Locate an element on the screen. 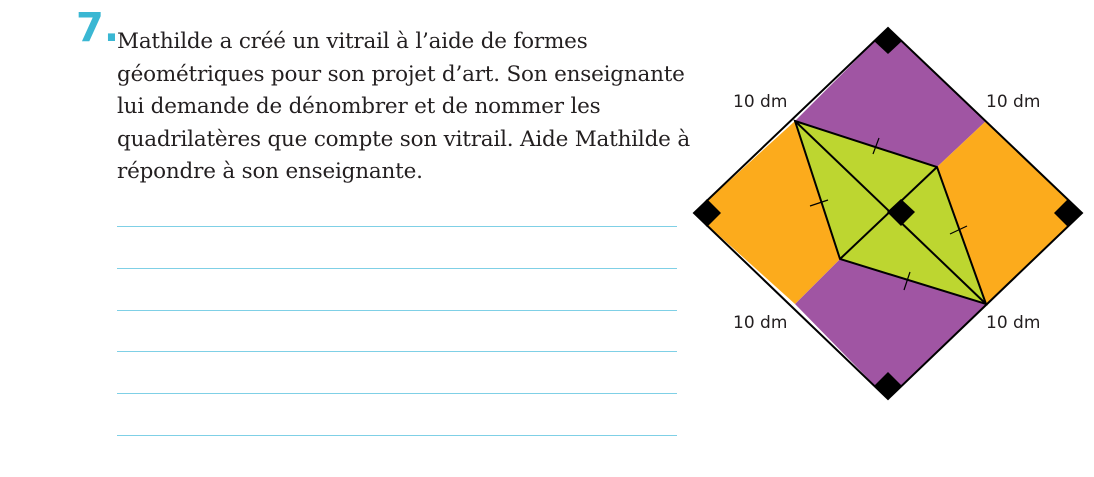 The height and width of the screenshot is (477, 1094). label-bottom-left: 10 dm is located at coordinates (760, 323).